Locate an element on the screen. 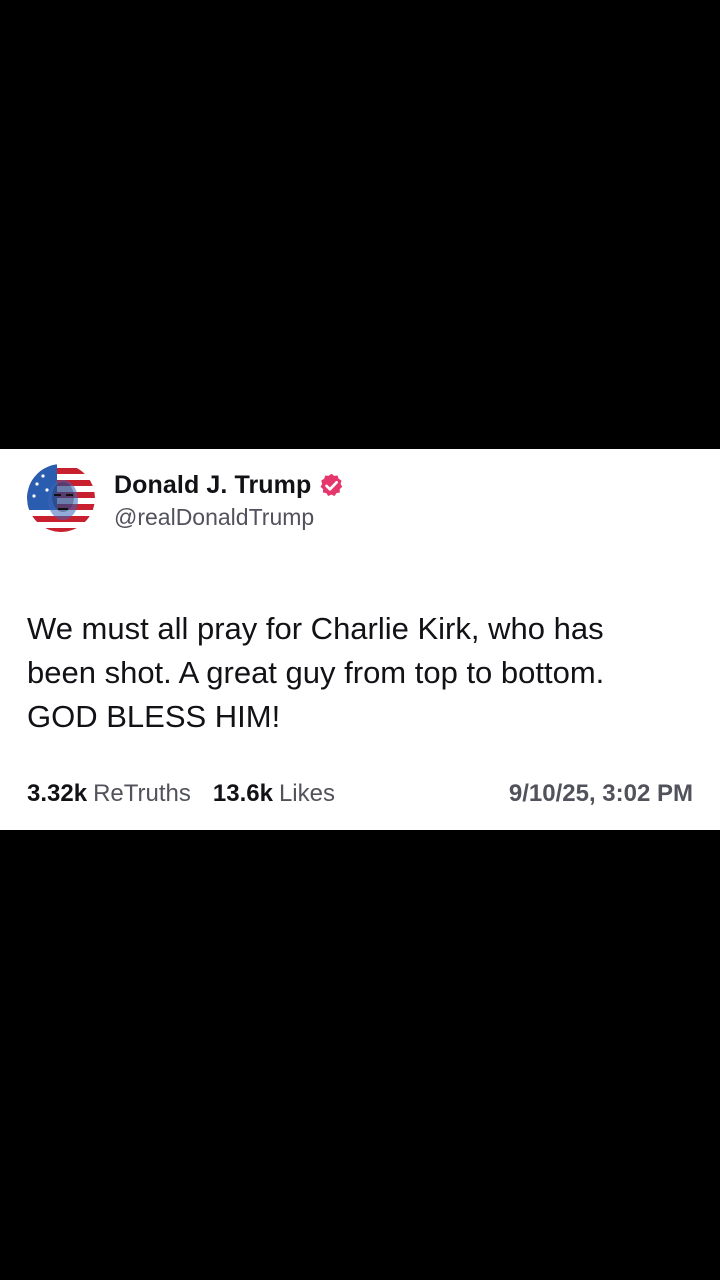 This screenshot has height=1280, width=720. post-body-line: GOD BLESS HIM! is located at coordinates (154, 716).